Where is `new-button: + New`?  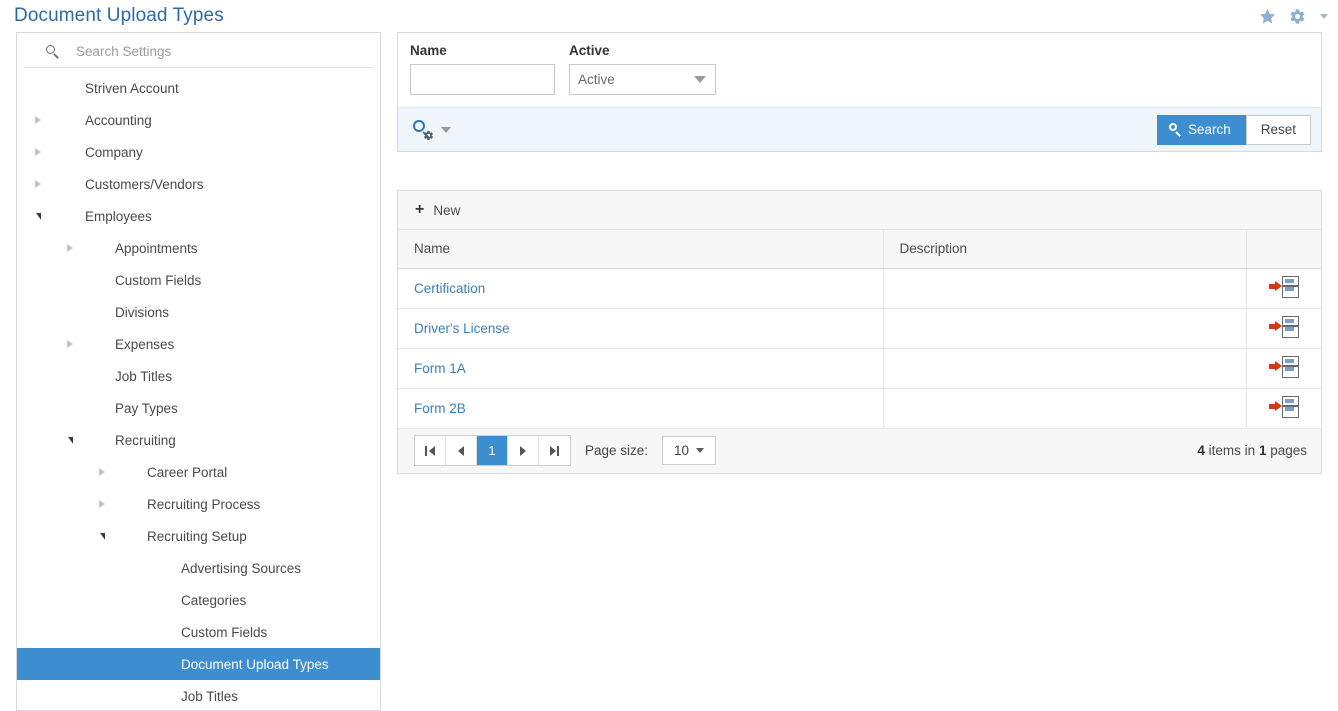
new-button: + New is located at coordinates (437, 210).